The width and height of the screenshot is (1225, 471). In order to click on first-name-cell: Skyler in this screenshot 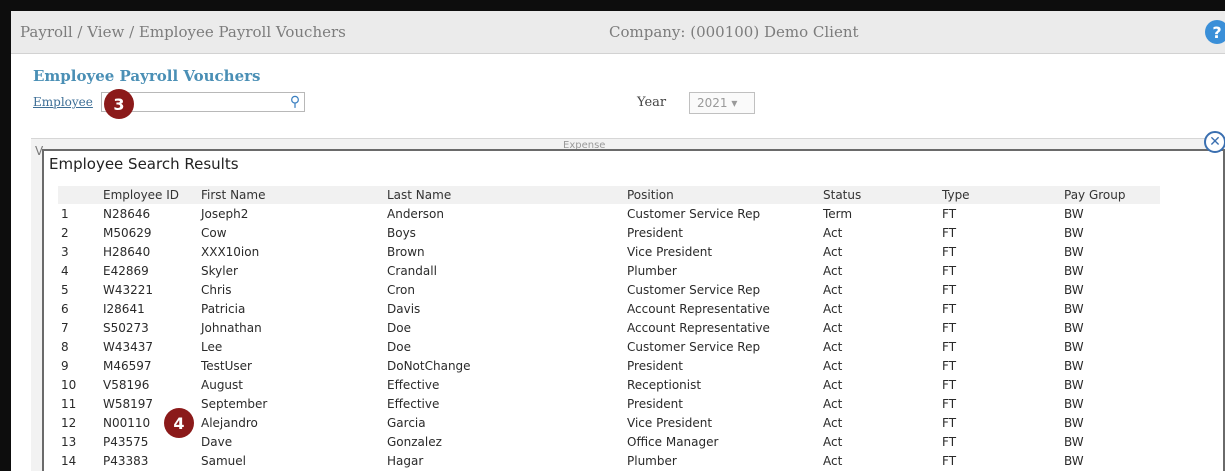, I will do `click(219, 270)`.